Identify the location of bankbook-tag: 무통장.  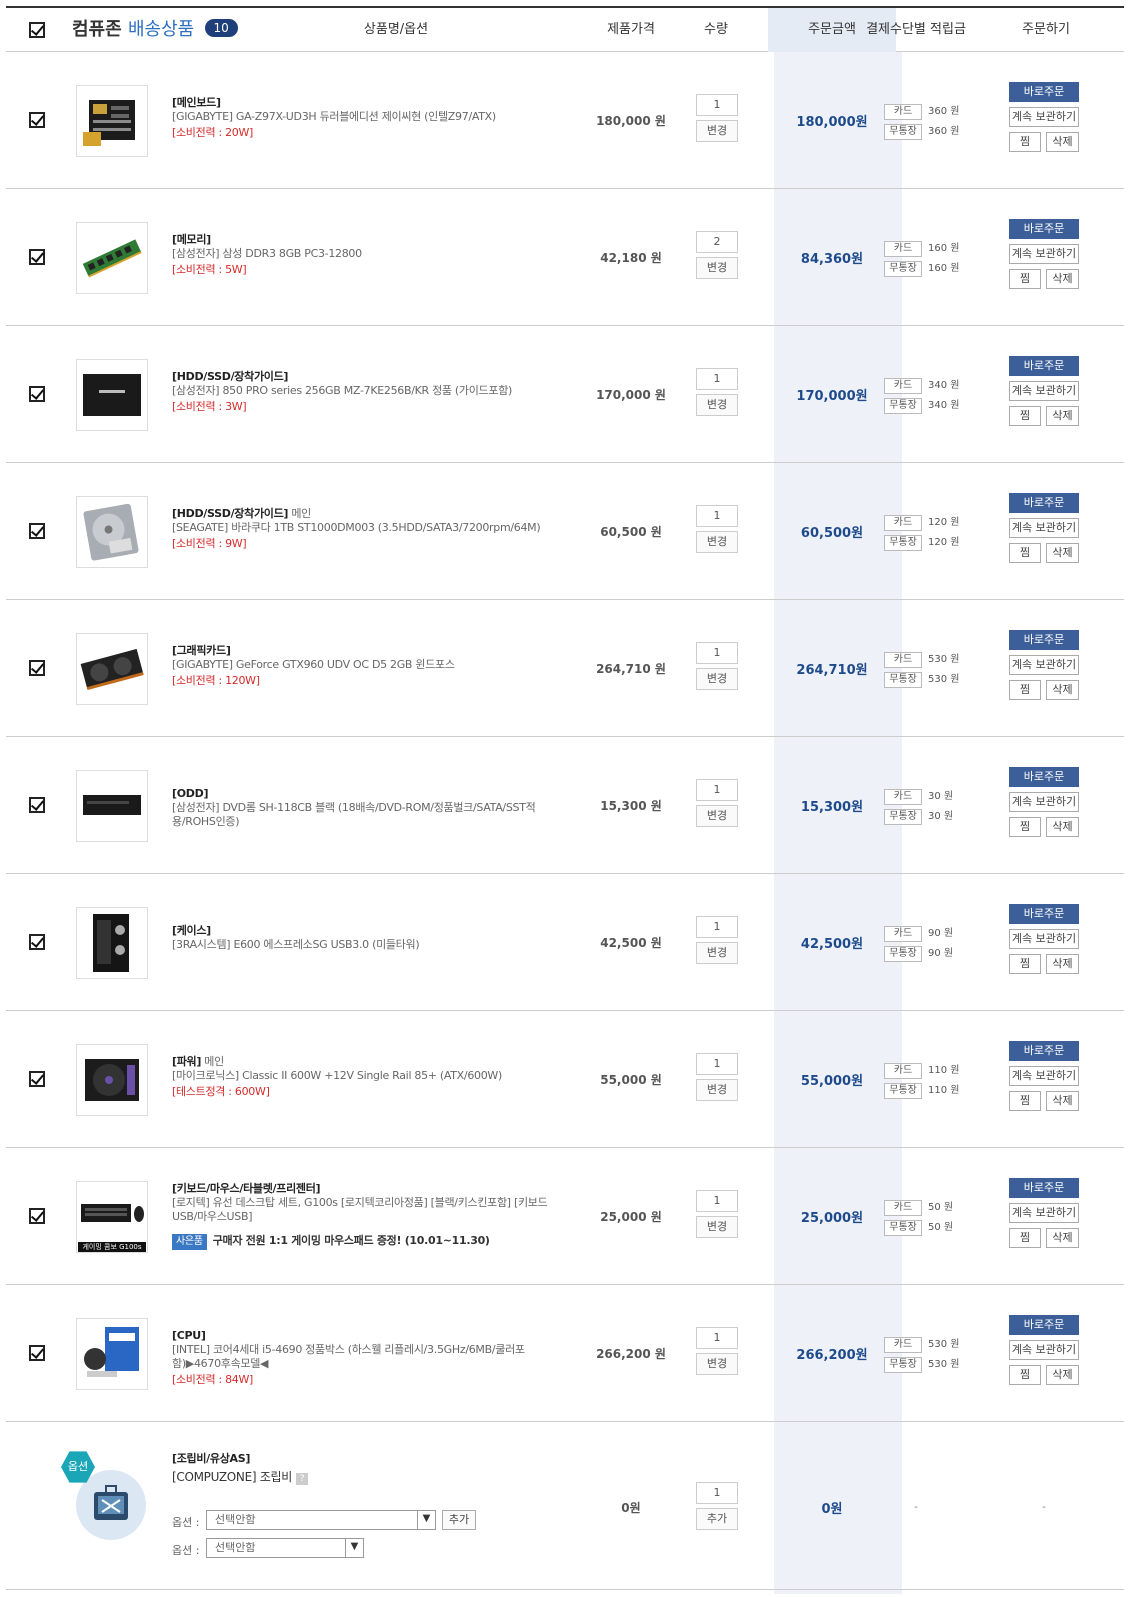
(903, 1091).